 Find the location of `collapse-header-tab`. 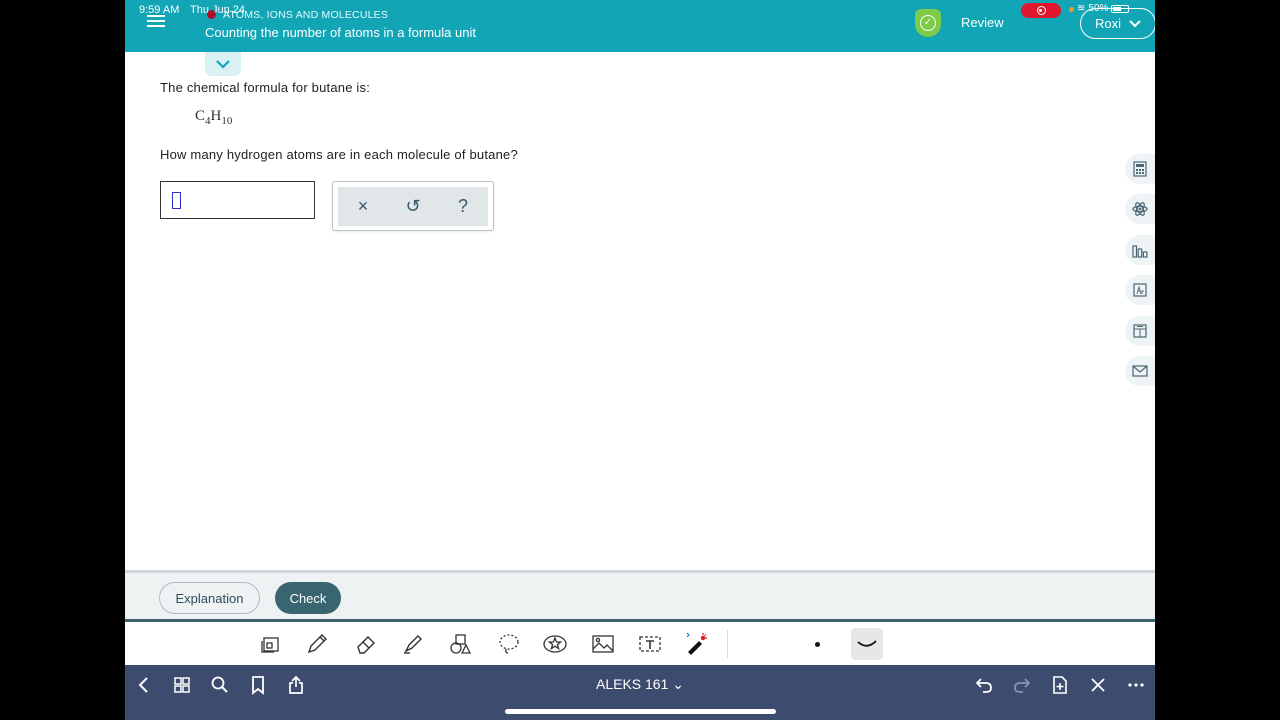

collapse-header-tab is located at coordinates (223, 64).